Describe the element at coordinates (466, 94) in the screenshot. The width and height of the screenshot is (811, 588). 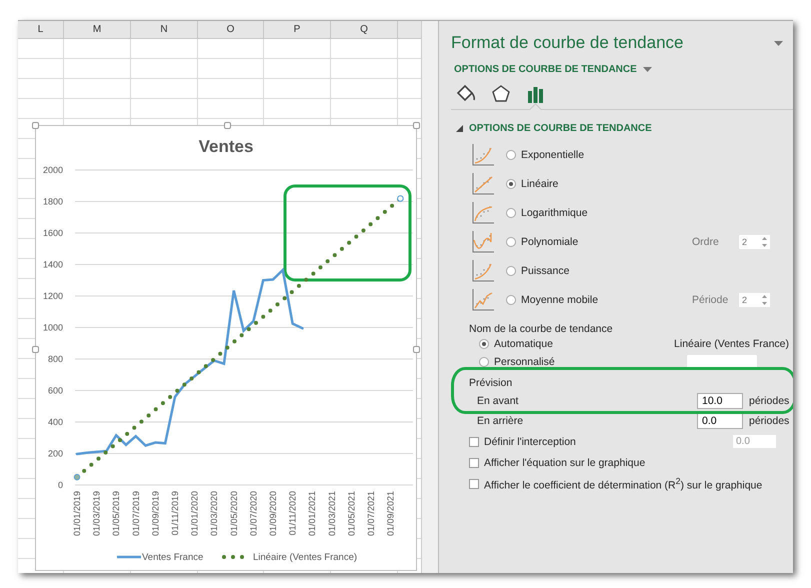
I see `paint-bucket-icon` at that location.